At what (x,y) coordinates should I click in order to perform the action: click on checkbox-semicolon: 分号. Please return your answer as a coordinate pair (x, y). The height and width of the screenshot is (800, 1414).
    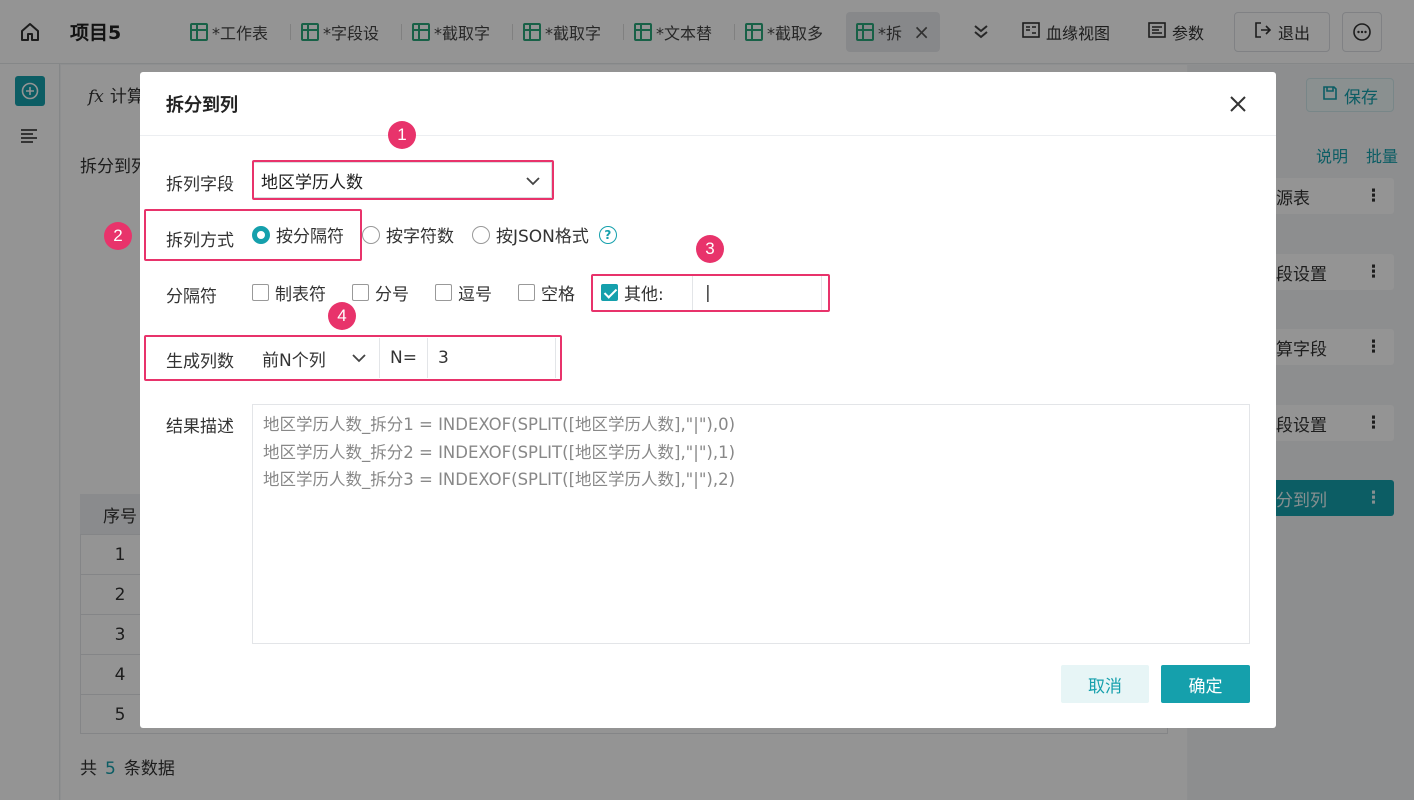
    Looking at the image, I should click on (380, 292).